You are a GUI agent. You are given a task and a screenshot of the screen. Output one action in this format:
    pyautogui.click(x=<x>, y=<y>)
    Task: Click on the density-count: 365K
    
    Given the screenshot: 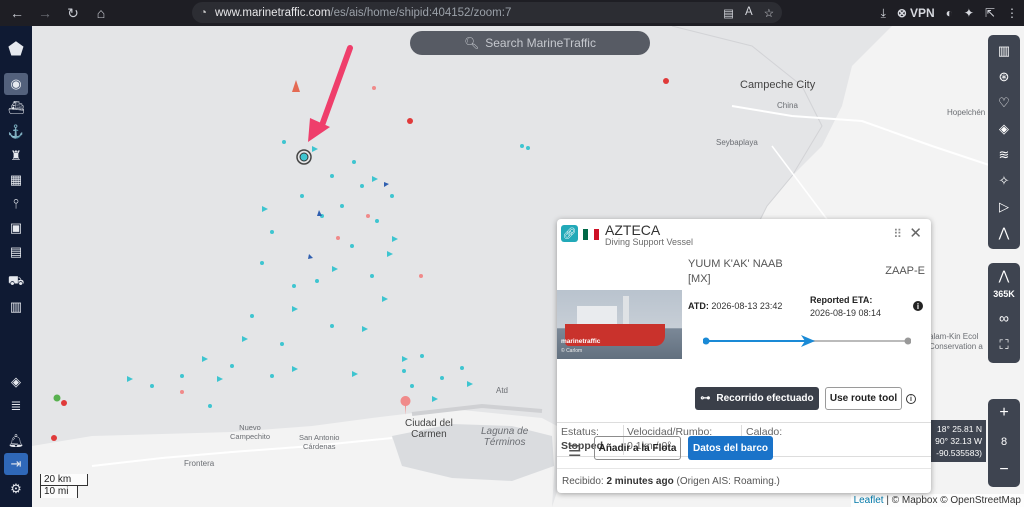 What is the action you would take?
    pyautogui.click(x=1004, y=294)
    